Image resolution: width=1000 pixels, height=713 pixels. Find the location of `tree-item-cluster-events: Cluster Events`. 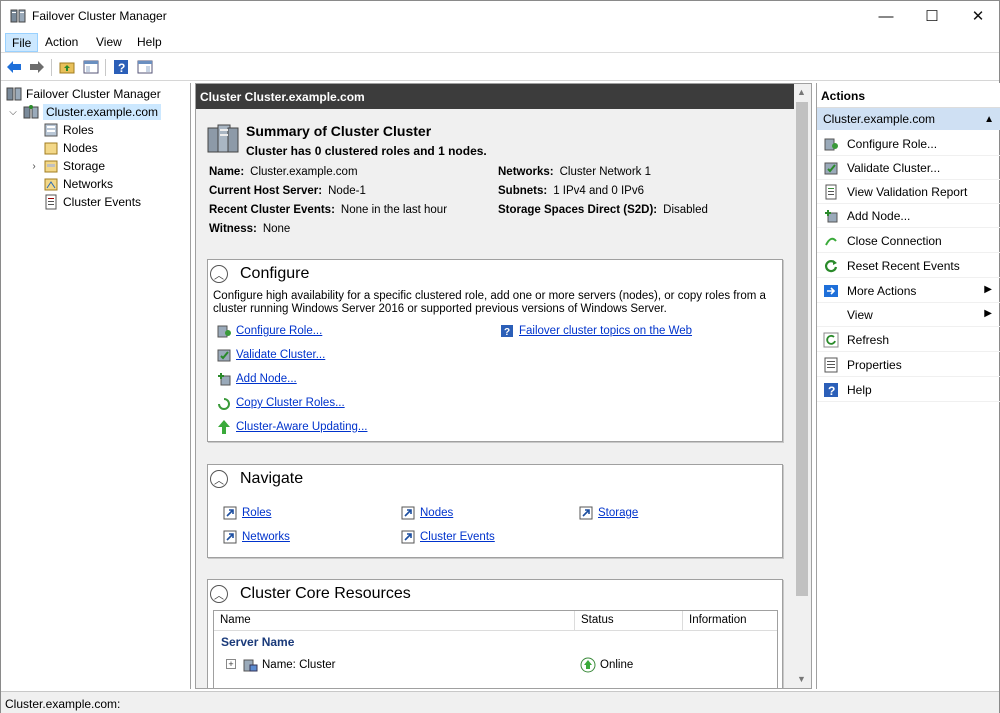

tree-item-cluster-events: Cluster Events is located at coordinates (92, 202).